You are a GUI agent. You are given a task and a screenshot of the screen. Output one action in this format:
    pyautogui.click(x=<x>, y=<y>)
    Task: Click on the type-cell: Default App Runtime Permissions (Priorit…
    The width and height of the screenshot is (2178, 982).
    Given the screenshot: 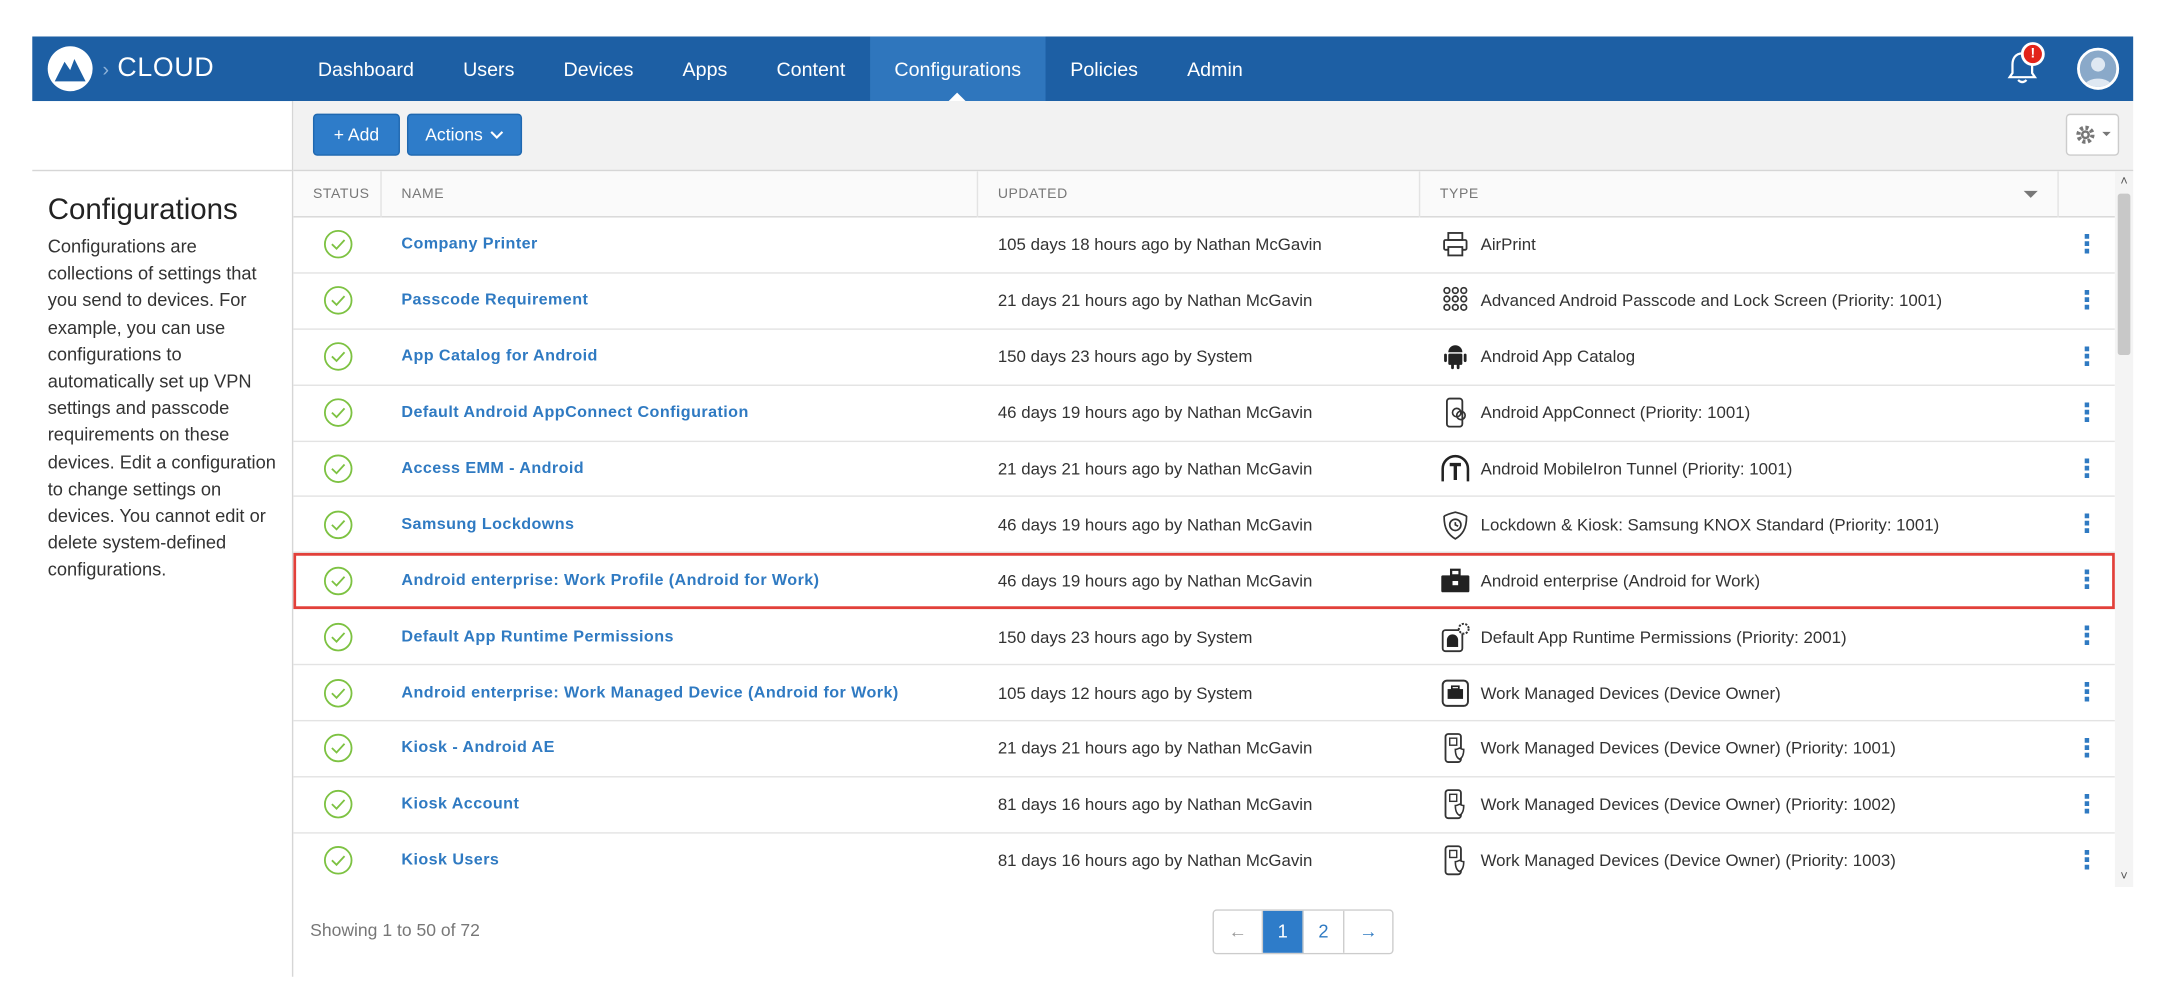 What is the action you would take?
    pyautogui.click(x=1739, y=636)
    